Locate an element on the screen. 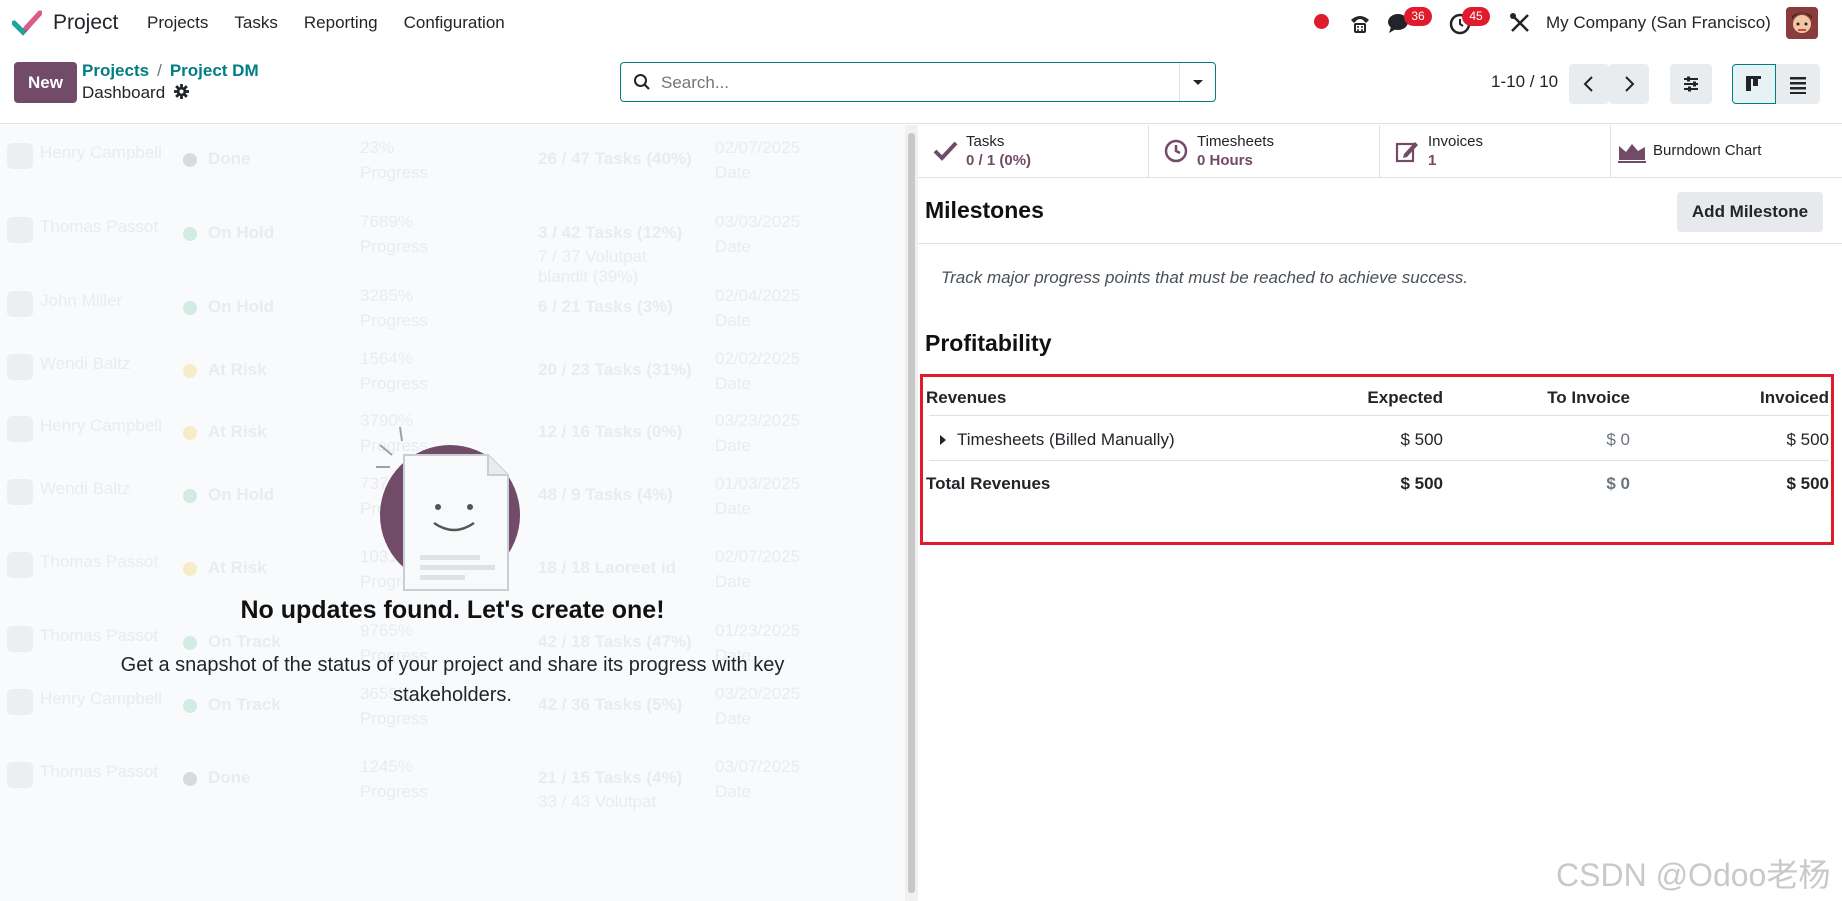 This screenshot has width=1842, height=901. header-revenues: Revenues is located at coordinates (966, 397).